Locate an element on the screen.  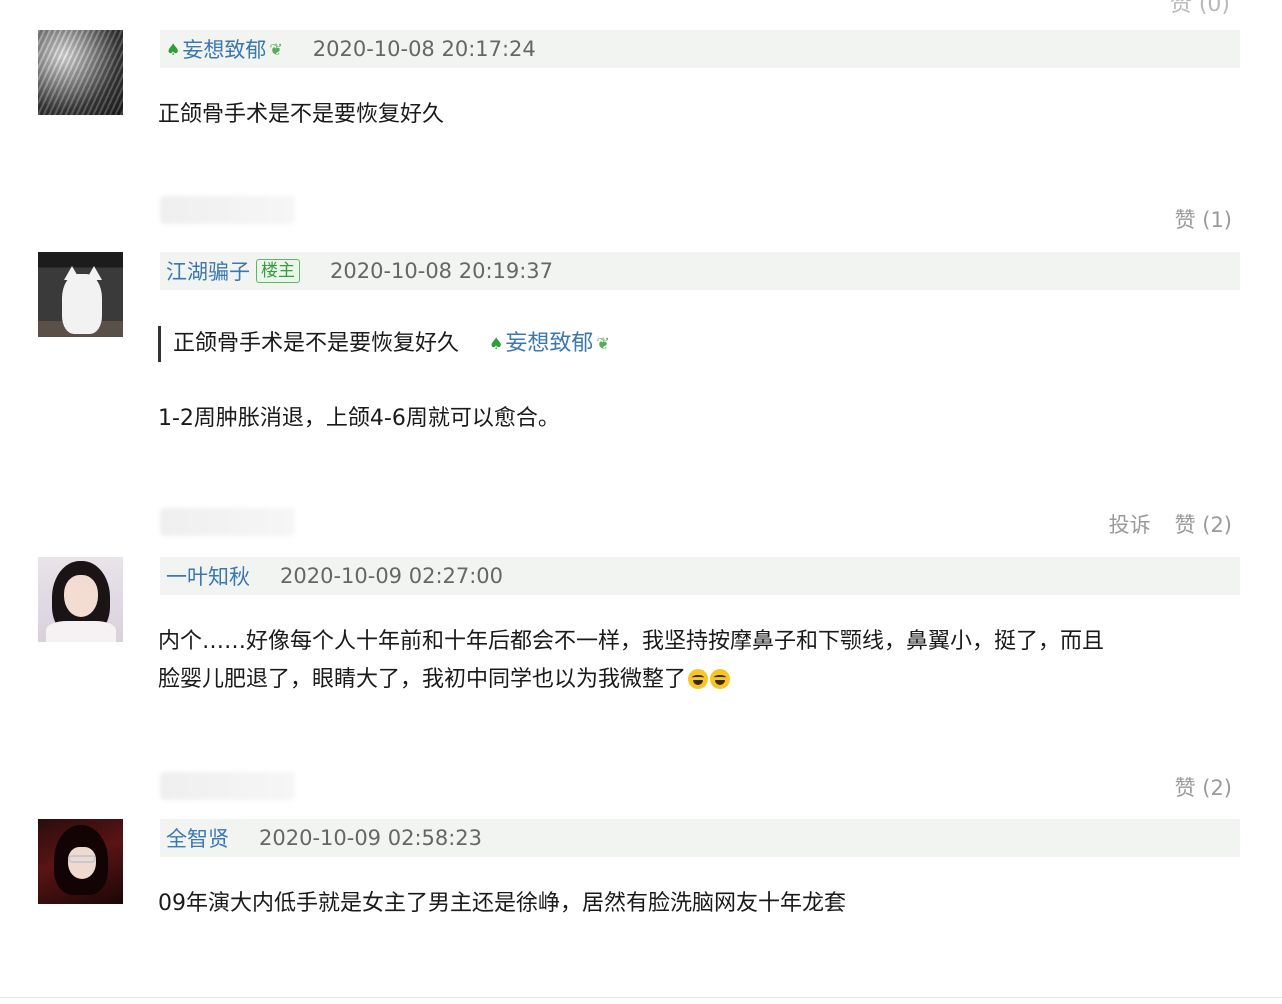
username-link: 江湖骗子 is located at coordinates (208, 271).